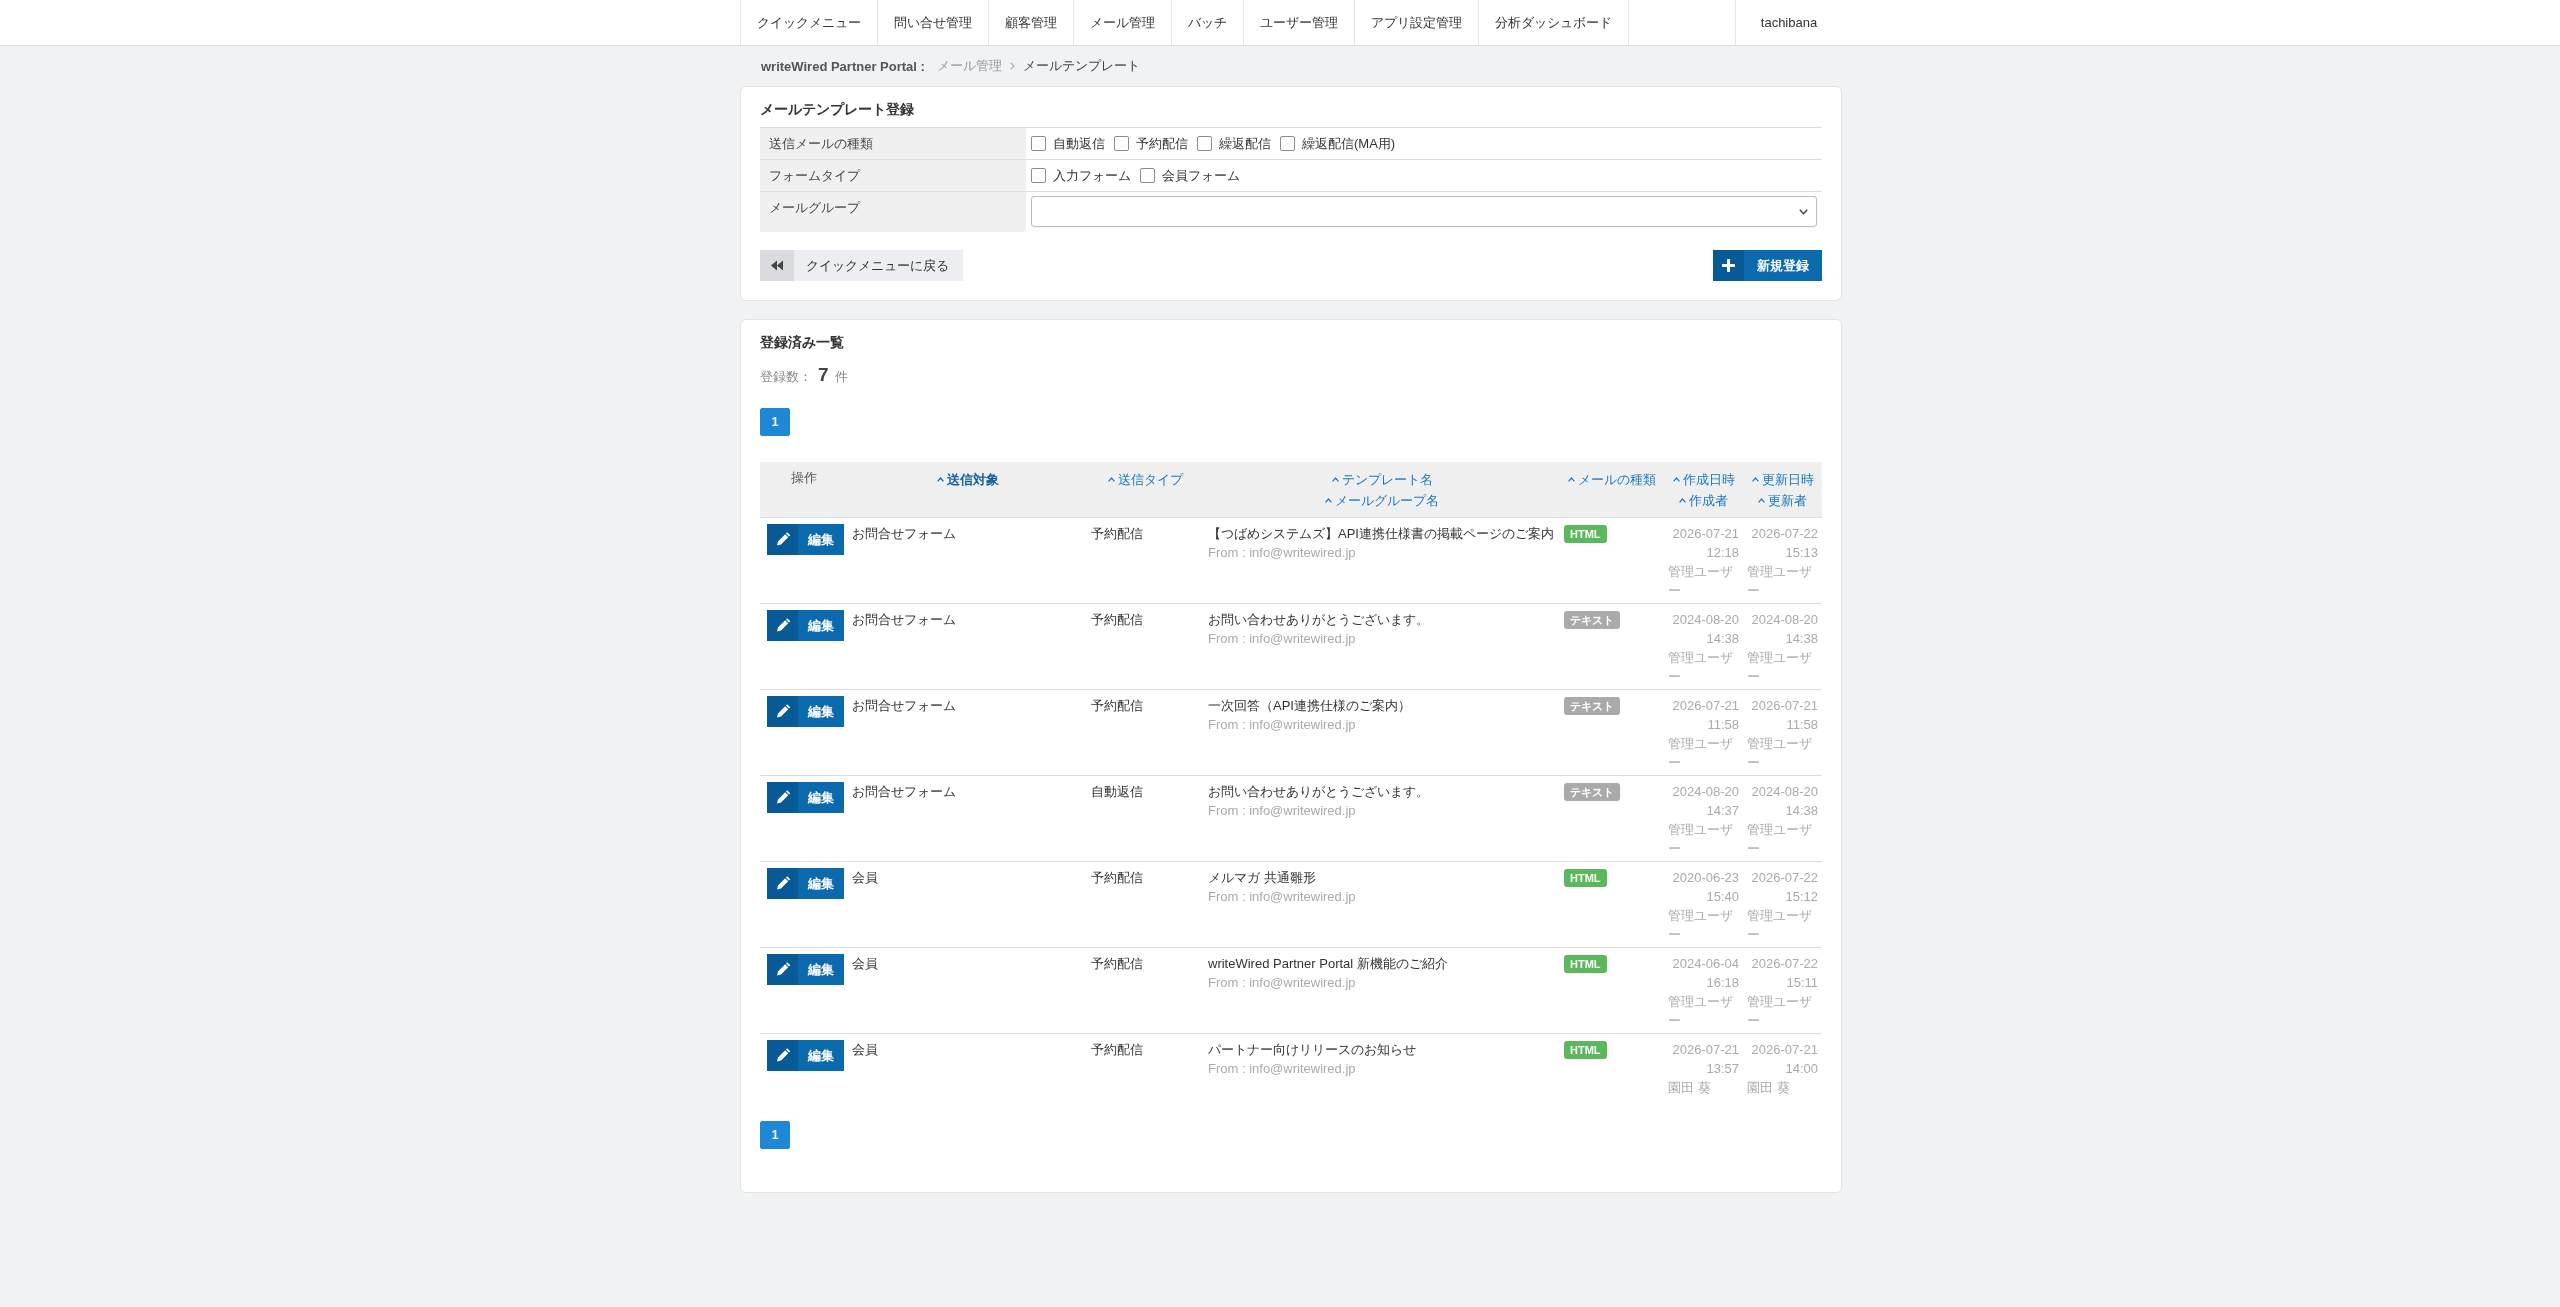 The width and height of the screenshot is (2560, 1307). Describe the element at coordinates (1728, 265) in the screenshot. I see `plus-icon` at that location.